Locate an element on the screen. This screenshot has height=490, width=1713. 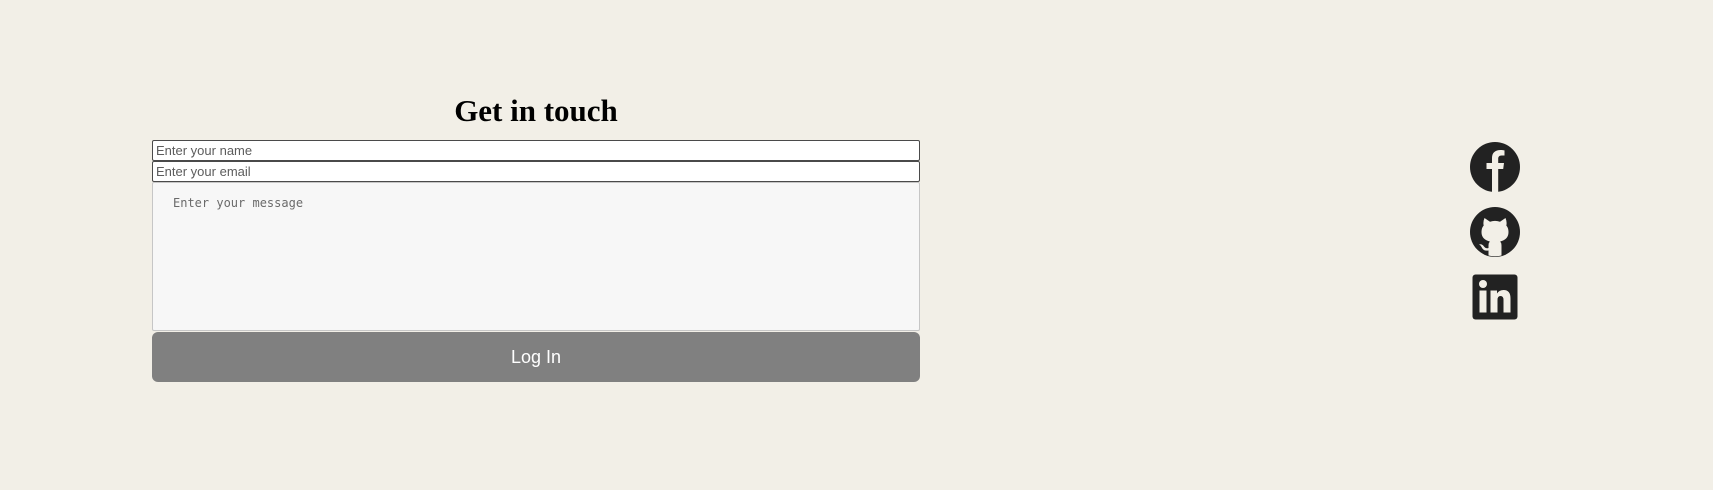
facebook-link is located at coordinates (1495, 167).